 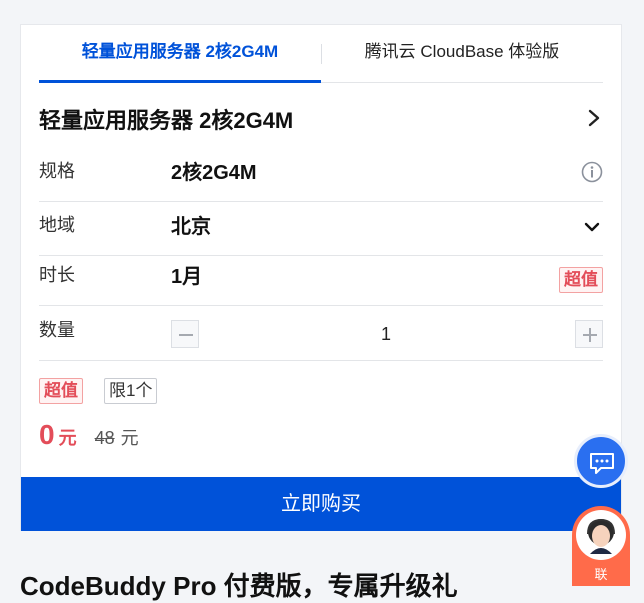 I want to click on quantity-increase-button, so click(x=589, y=334).